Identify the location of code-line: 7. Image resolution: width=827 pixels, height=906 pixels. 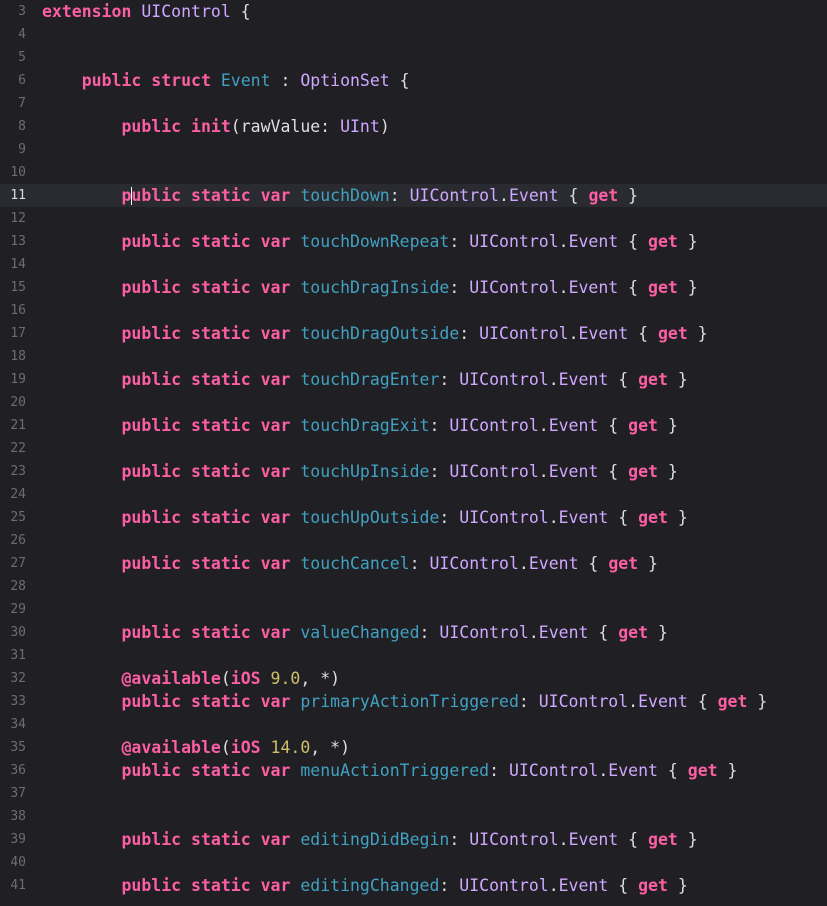
(413, 103).